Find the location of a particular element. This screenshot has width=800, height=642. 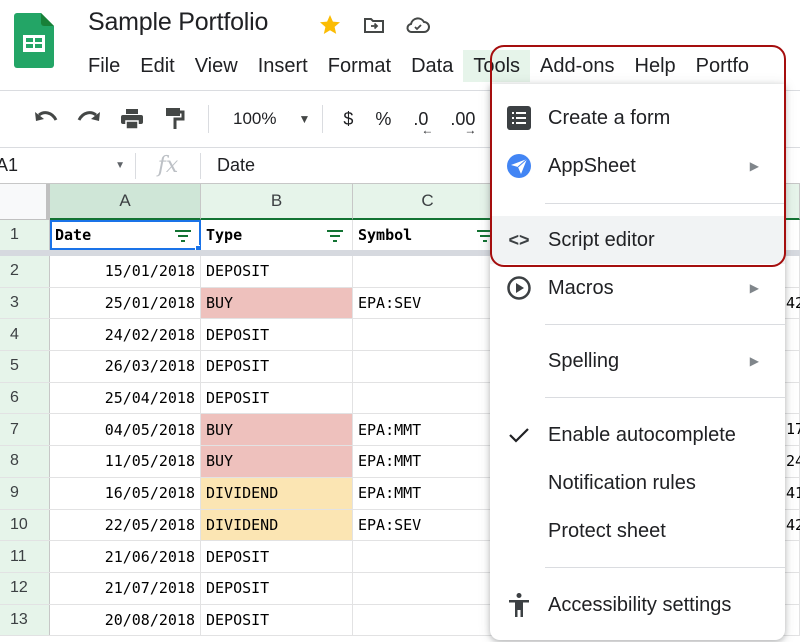

increase-decimal-button: .00 → is located at coordinates (463, 123).